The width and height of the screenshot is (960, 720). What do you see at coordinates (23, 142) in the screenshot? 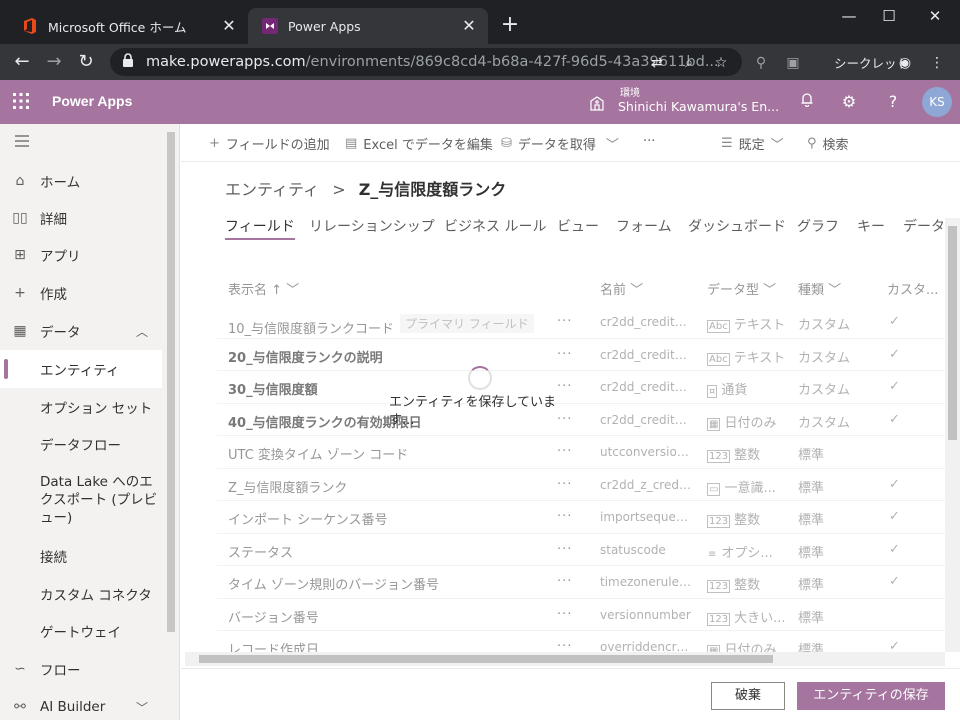
I see `hamburger-menu-icon` at bounding box center [23, 142].